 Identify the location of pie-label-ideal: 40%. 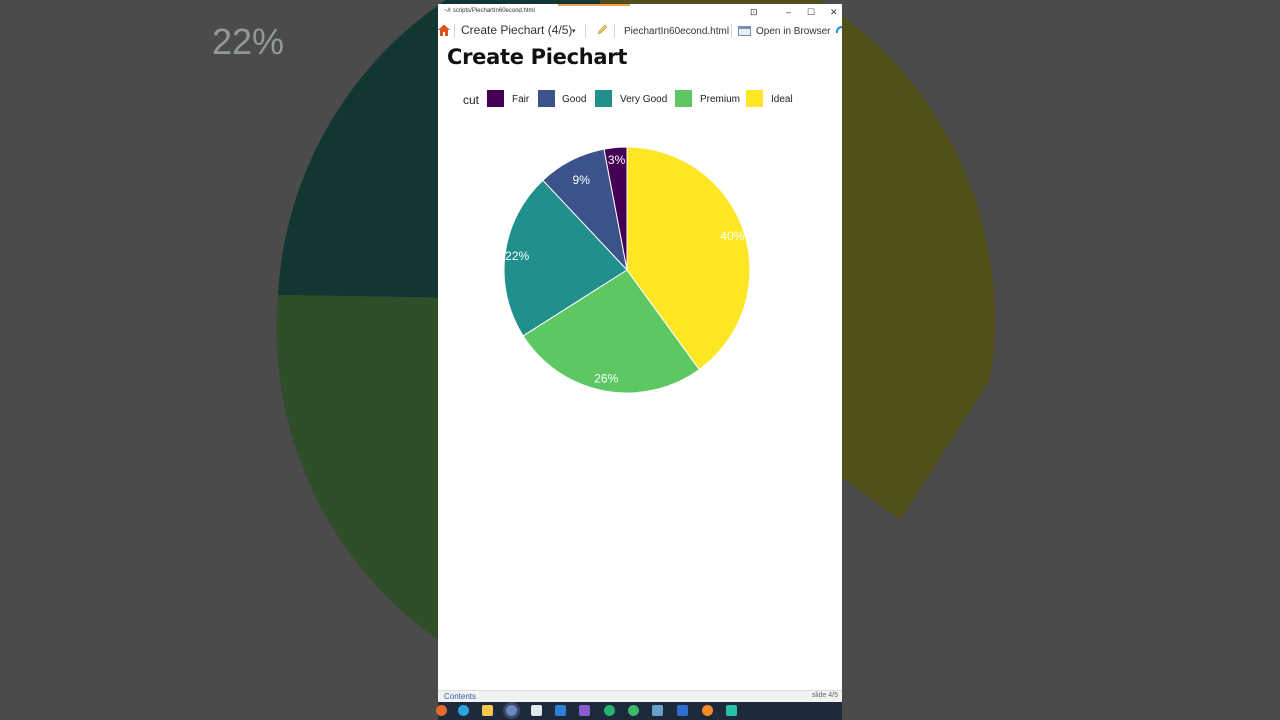
(732, 236).